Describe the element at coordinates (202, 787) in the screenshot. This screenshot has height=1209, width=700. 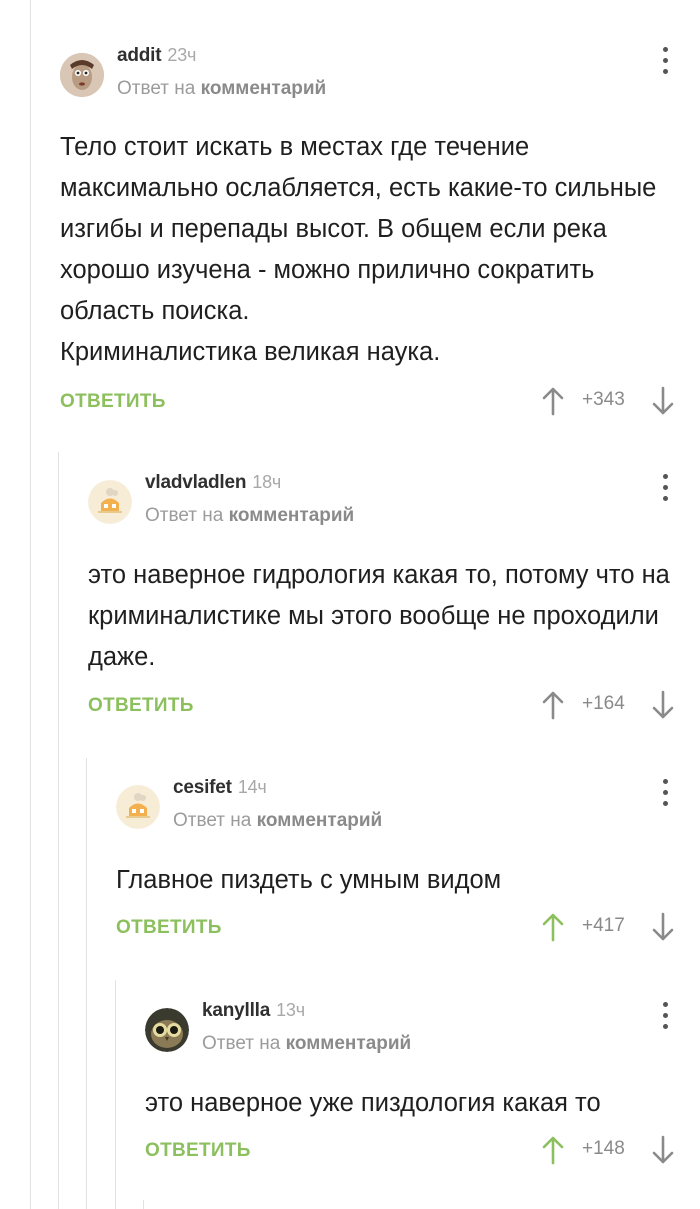
I see `username-text: cesifet` at that location.